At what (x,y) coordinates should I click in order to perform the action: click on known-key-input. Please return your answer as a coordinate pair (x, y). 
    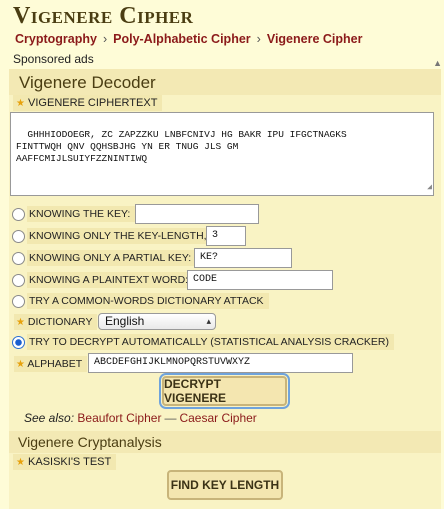
    Looking at the image, I should click on (197, 214).